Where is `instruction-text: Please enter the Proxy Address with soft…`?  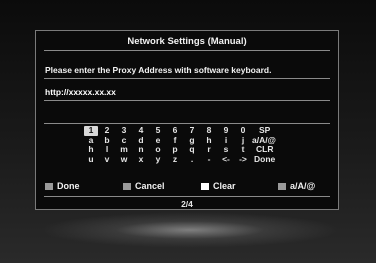
instruction-text: Please enter the Proxy Address with soft… is located at coordinates (158, 70).